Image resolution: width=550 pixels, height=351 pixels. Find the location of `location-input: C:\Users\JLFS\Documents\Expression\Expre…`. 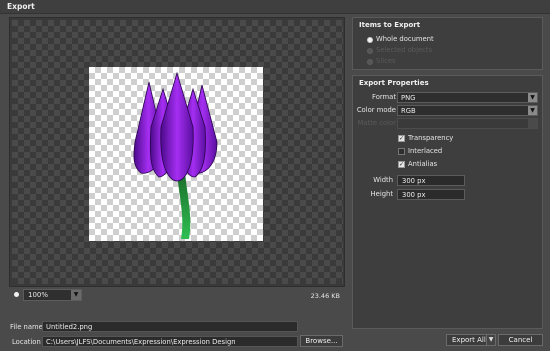

location-input: C:\Users\JLFS\Documents\Expression\Expre… is located at coordinates (170, 341).